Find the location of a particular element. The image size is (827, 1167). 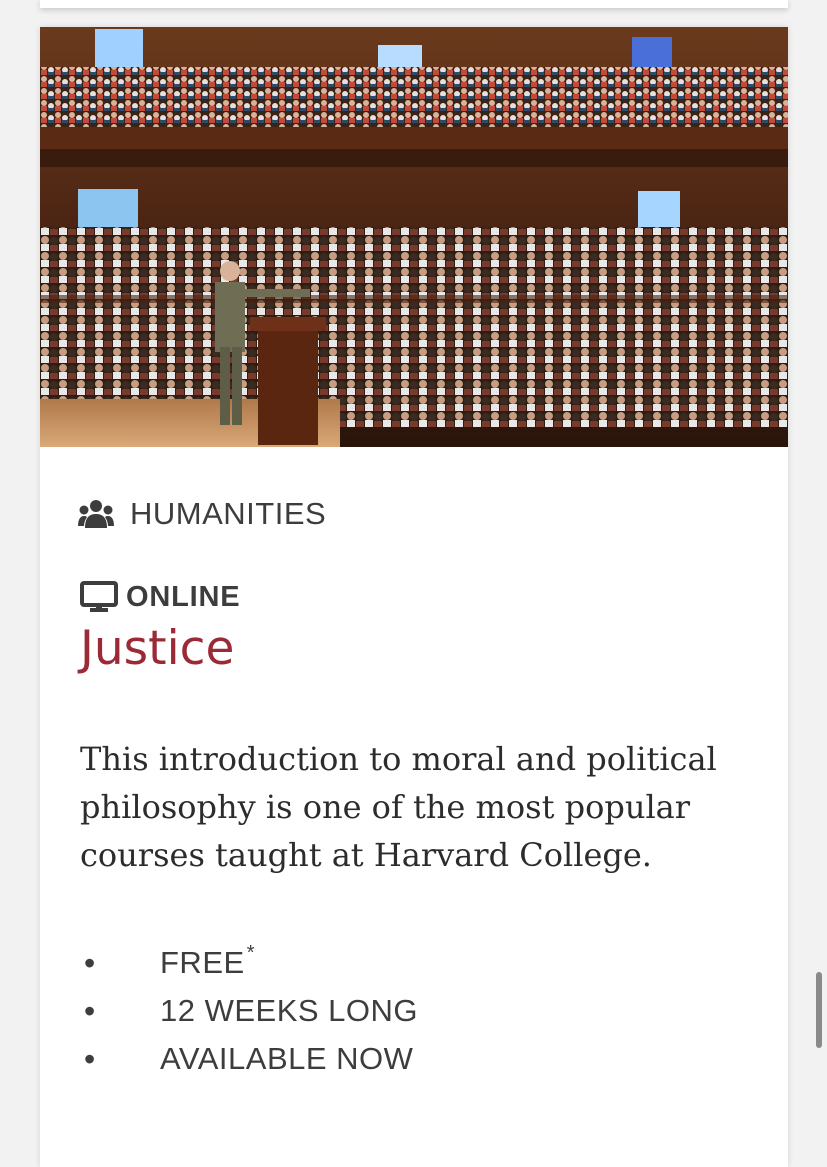

category-label: HUMANITIES is located at coordinates (228, 513).